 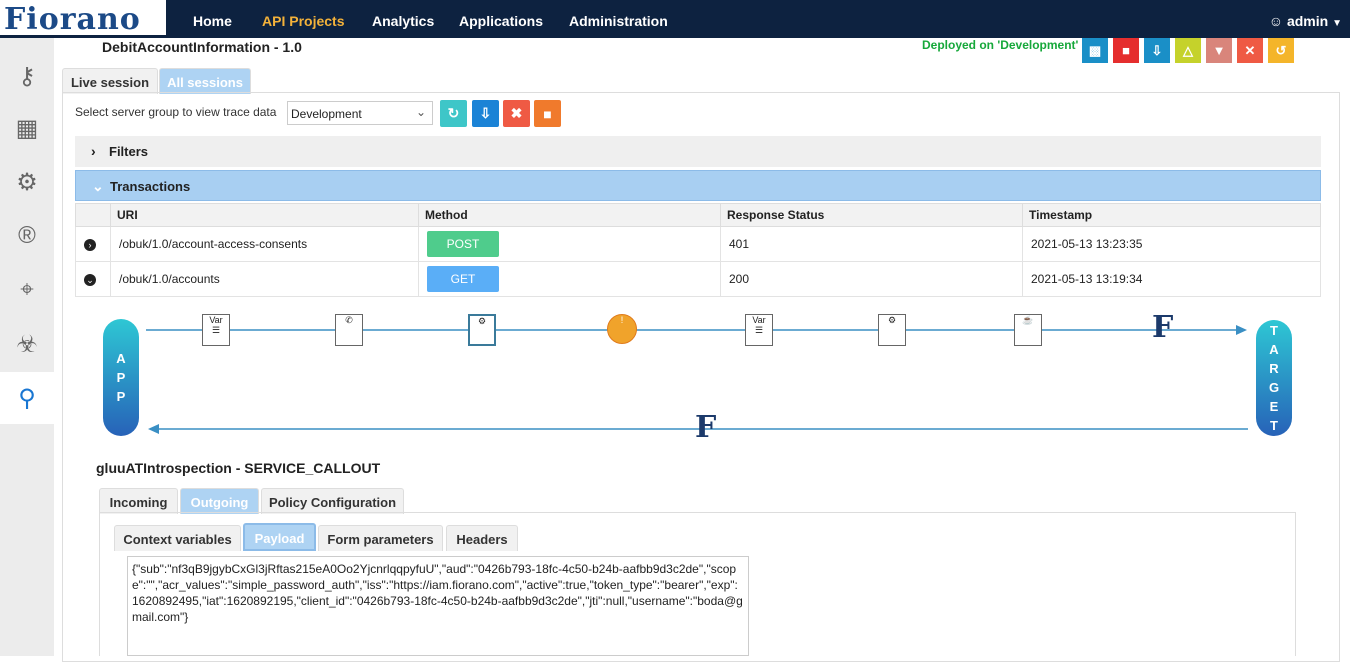 What do you see at coordinates (303, 19) in the screenshot?
I see `nav-api-projects: API Projects` at bounding box center [303, 19].